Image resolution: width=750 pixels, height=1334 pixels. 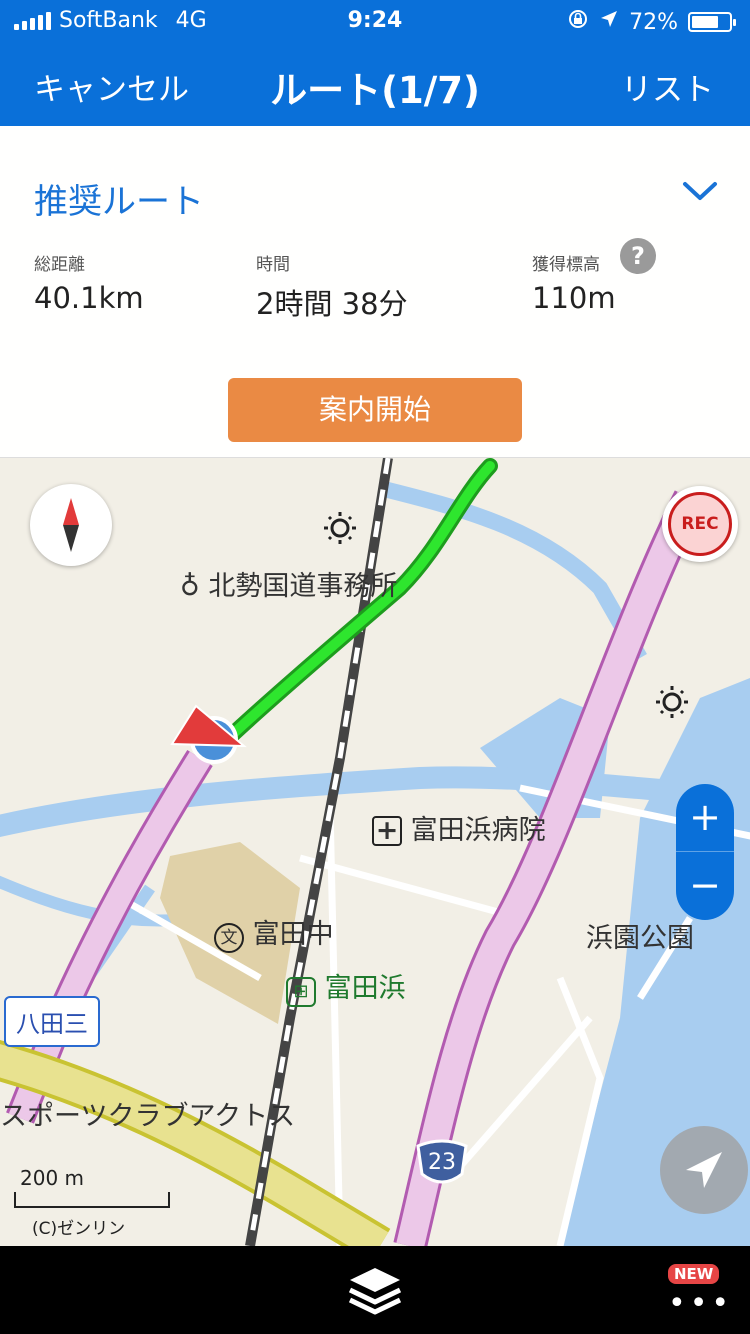 I want to click on stat-distance-label: 総距離, so click(x=59, y=265).